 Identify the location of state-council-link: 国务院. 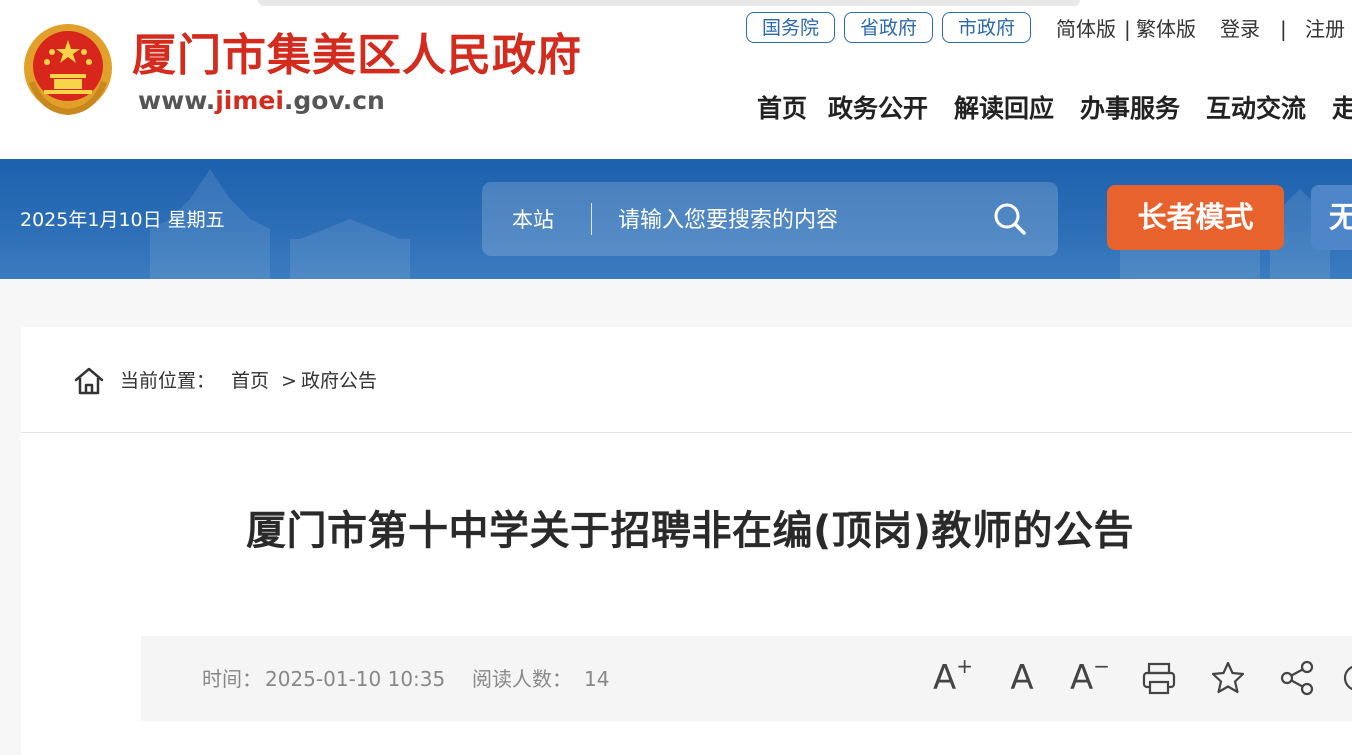
(790, 27).